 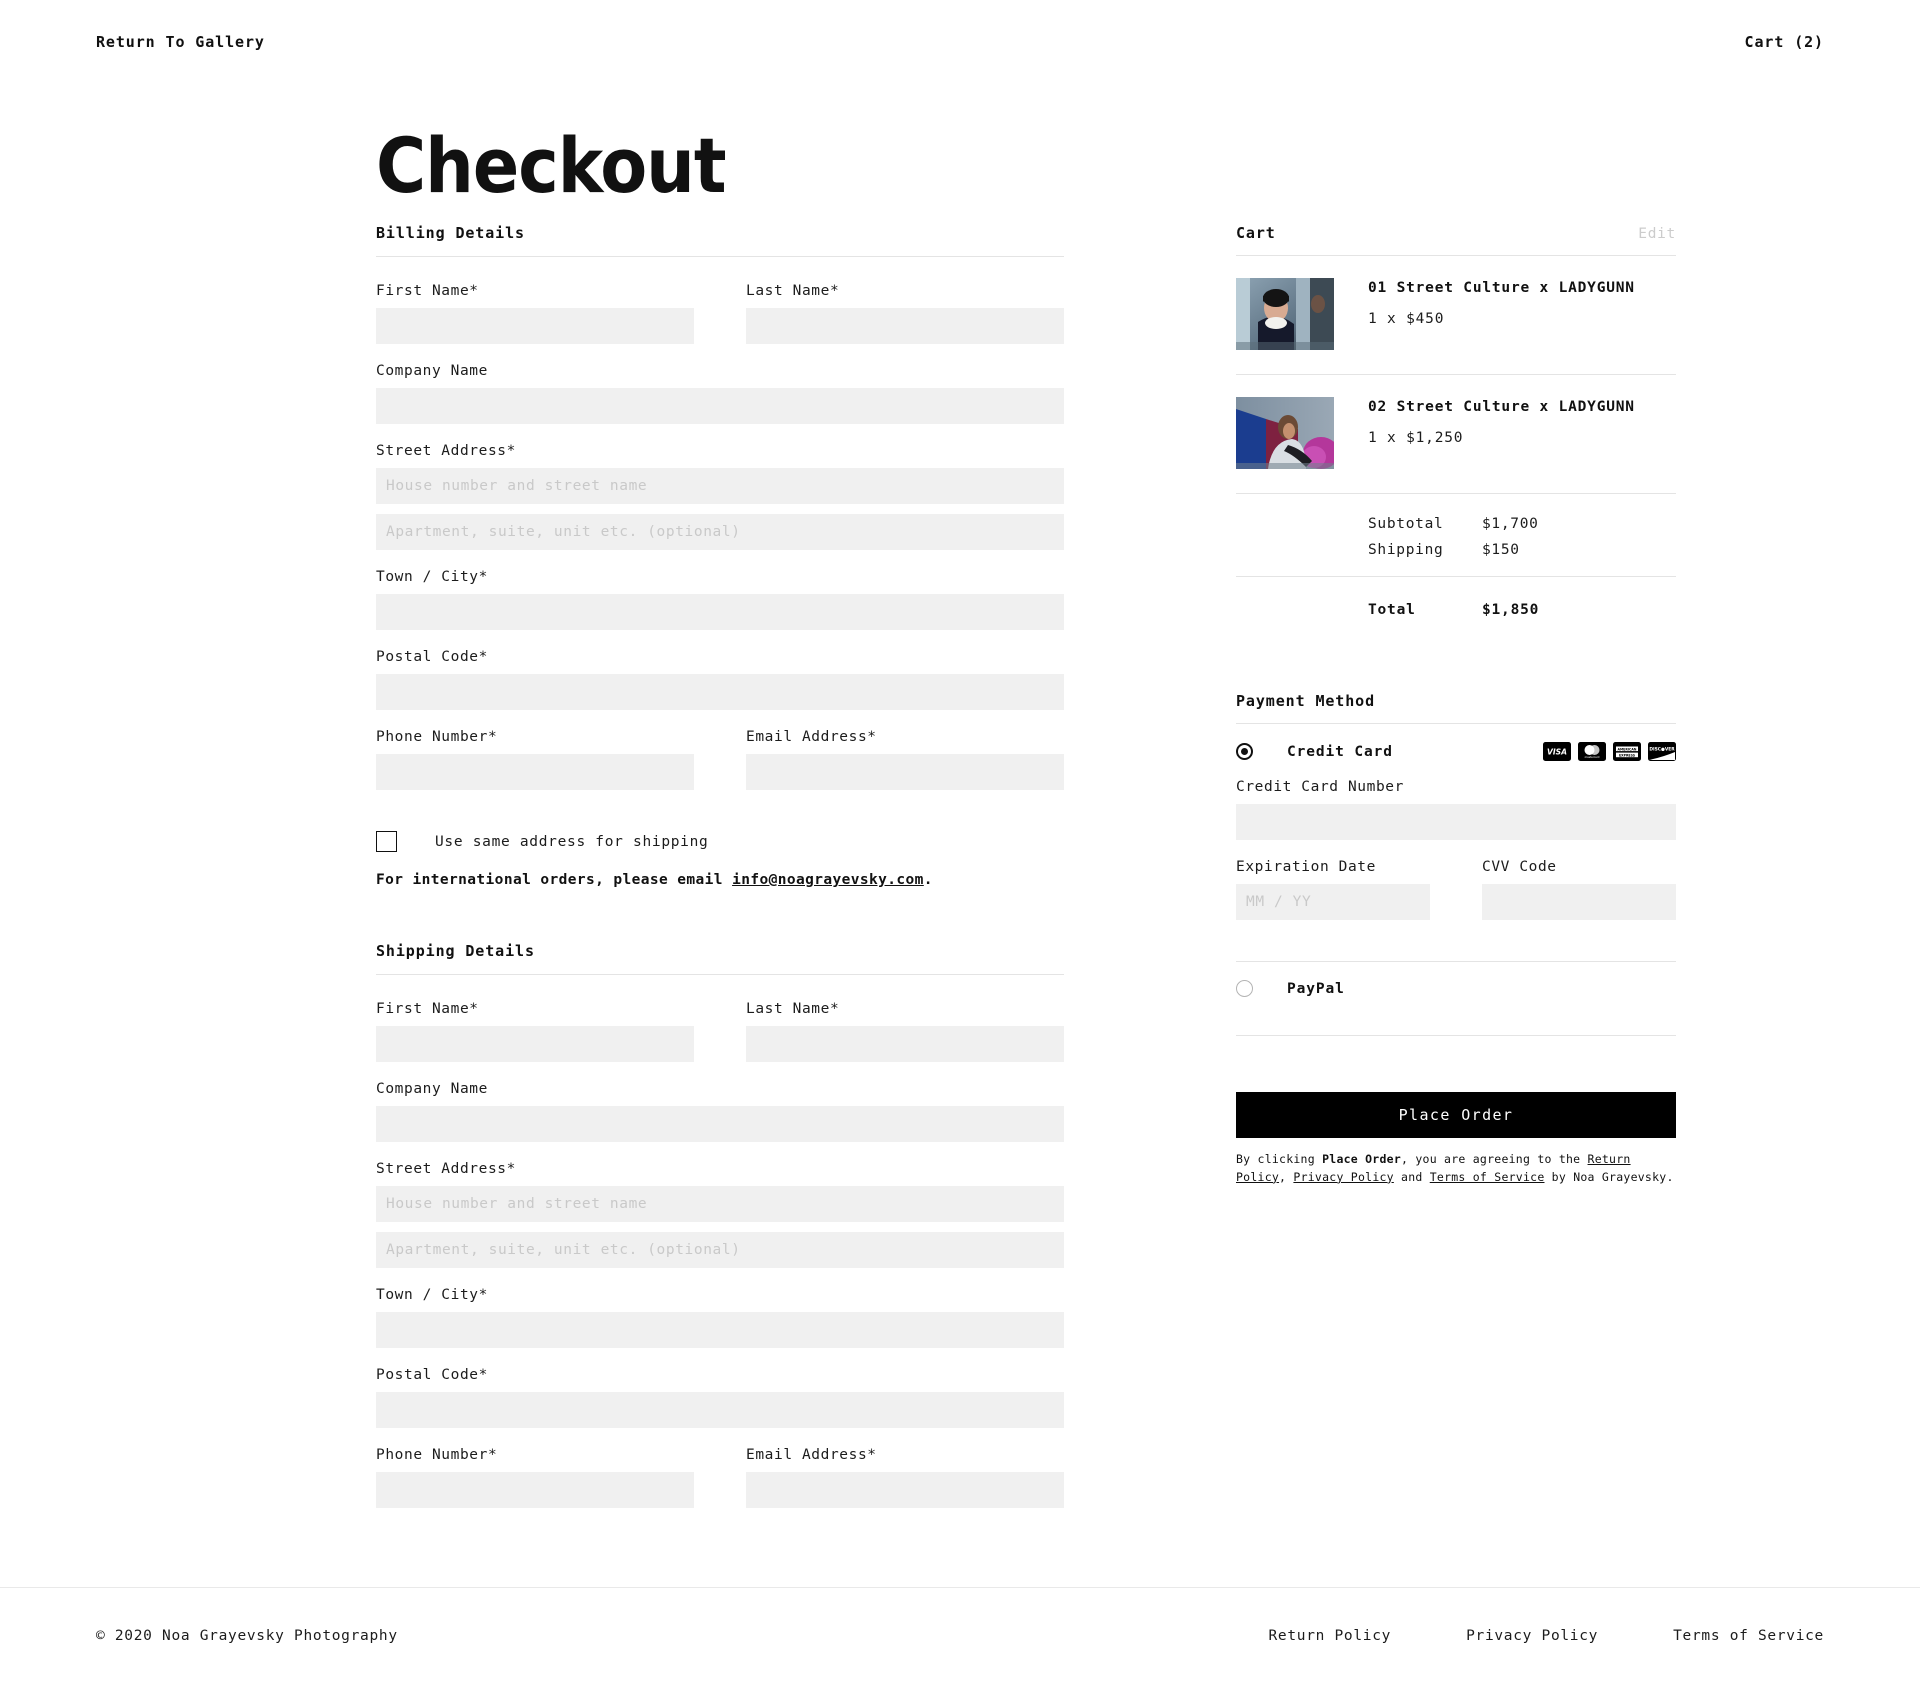 I want to click on shipping-contact-row: Phone Number* Email Address*, so click(x=720, y=1487).